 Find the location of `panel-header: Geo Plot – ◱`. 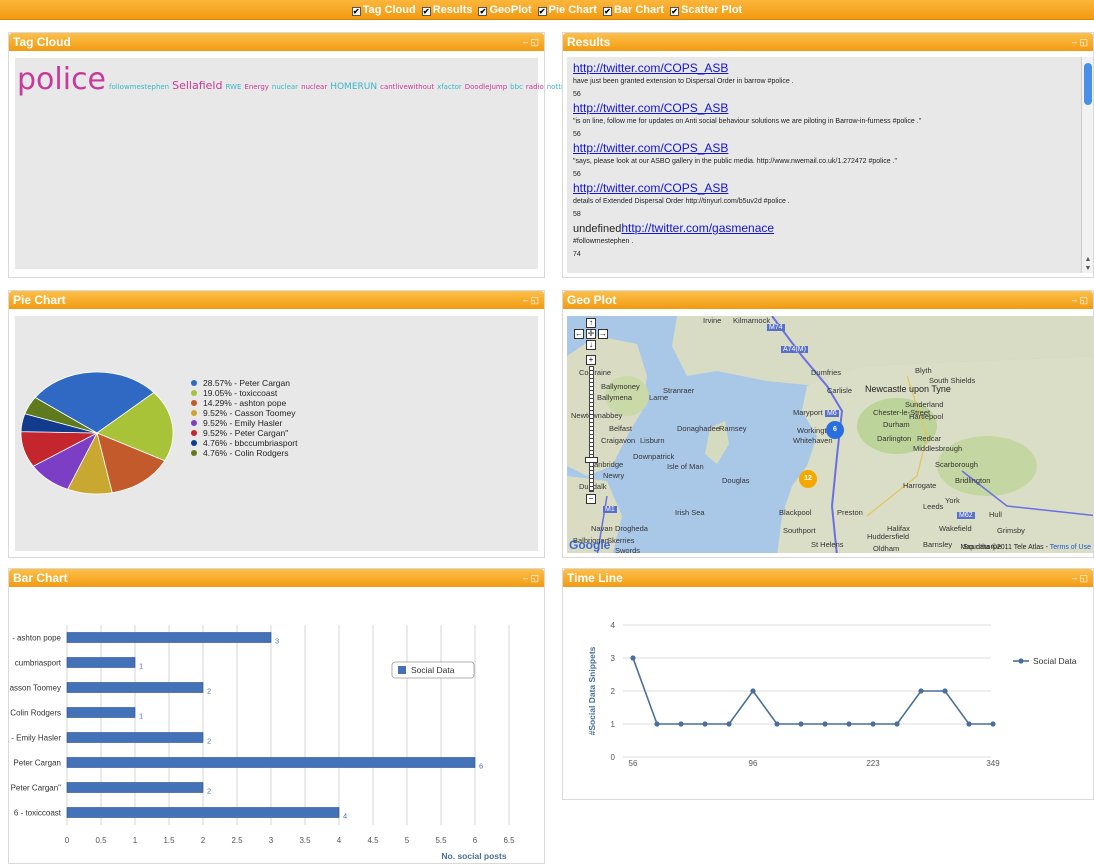

panel-header: Geo Plot – ◱ is located at coordinates (828, 300).